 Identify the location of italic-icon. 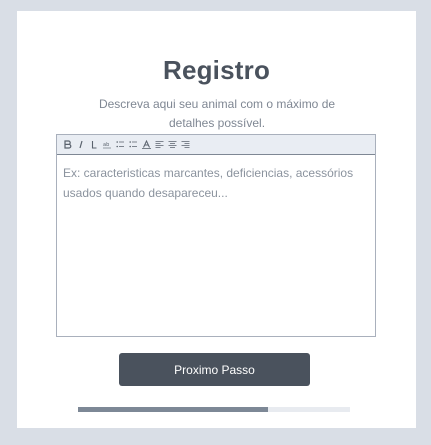
(81, 145).